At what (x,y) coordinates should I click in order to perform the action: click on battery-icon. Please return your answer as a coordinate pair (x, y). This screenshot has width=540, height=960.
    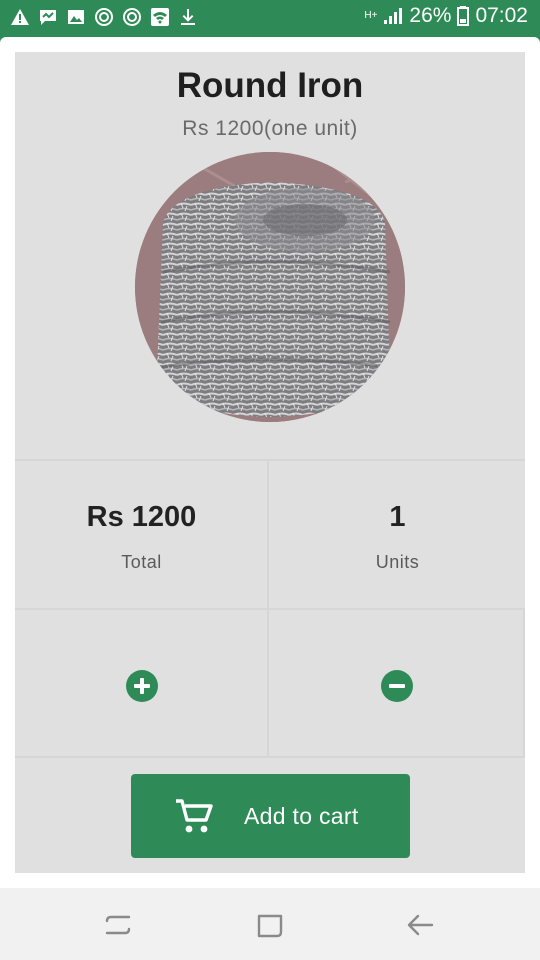
    Looking at the image, I should click on (463, 16).